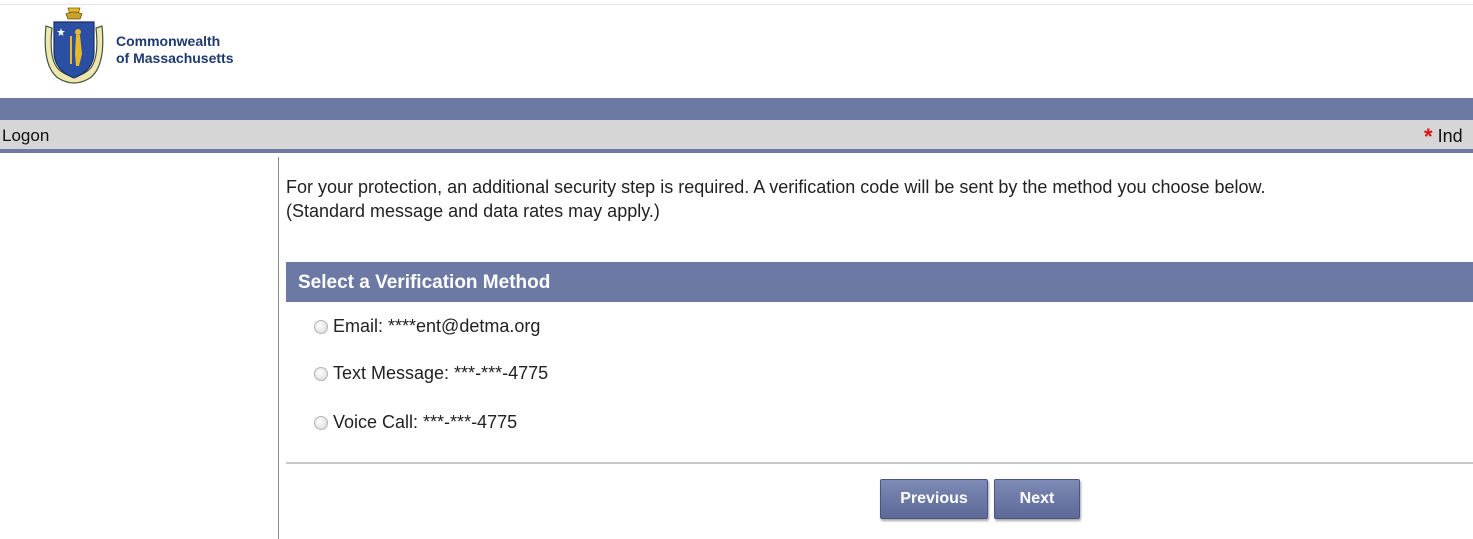 The height and width of the screenshot is (539, 1473). Describe the element at coordinates (321, 422) in the screenshot. I see `radio-voice-call` at that location.